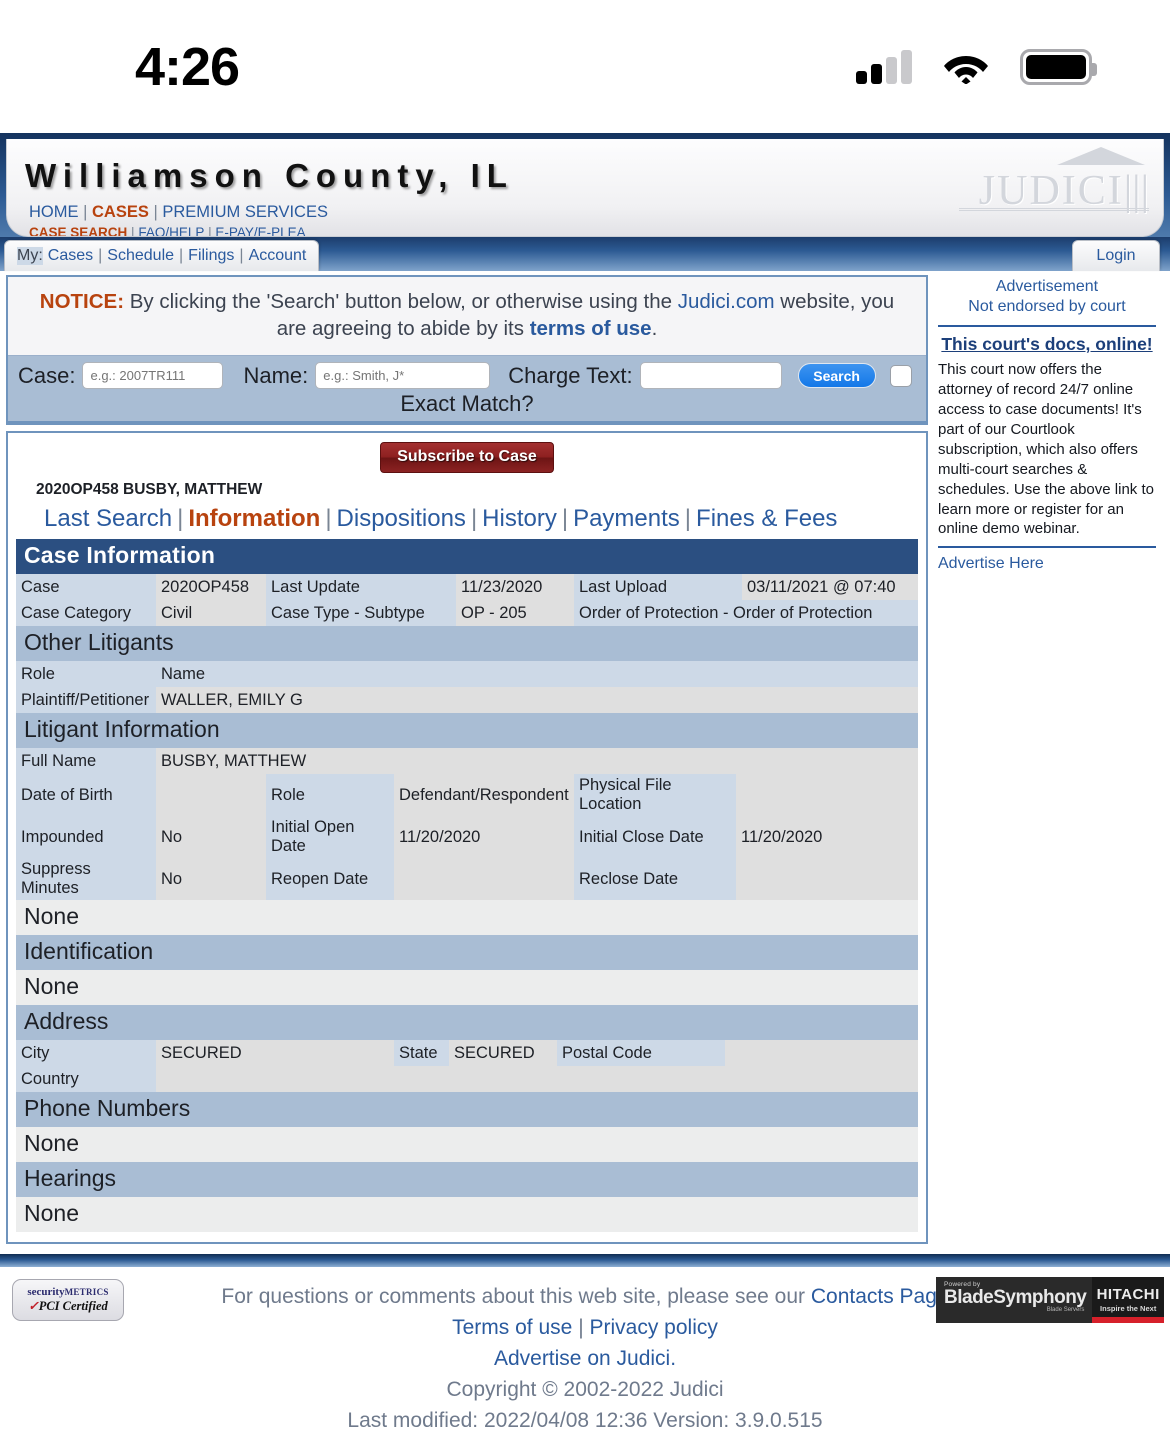  What do you see at coordinates (900, 375) in the screenshot?
I see `exact-match-checkbox` at bounding box center [900, 375].